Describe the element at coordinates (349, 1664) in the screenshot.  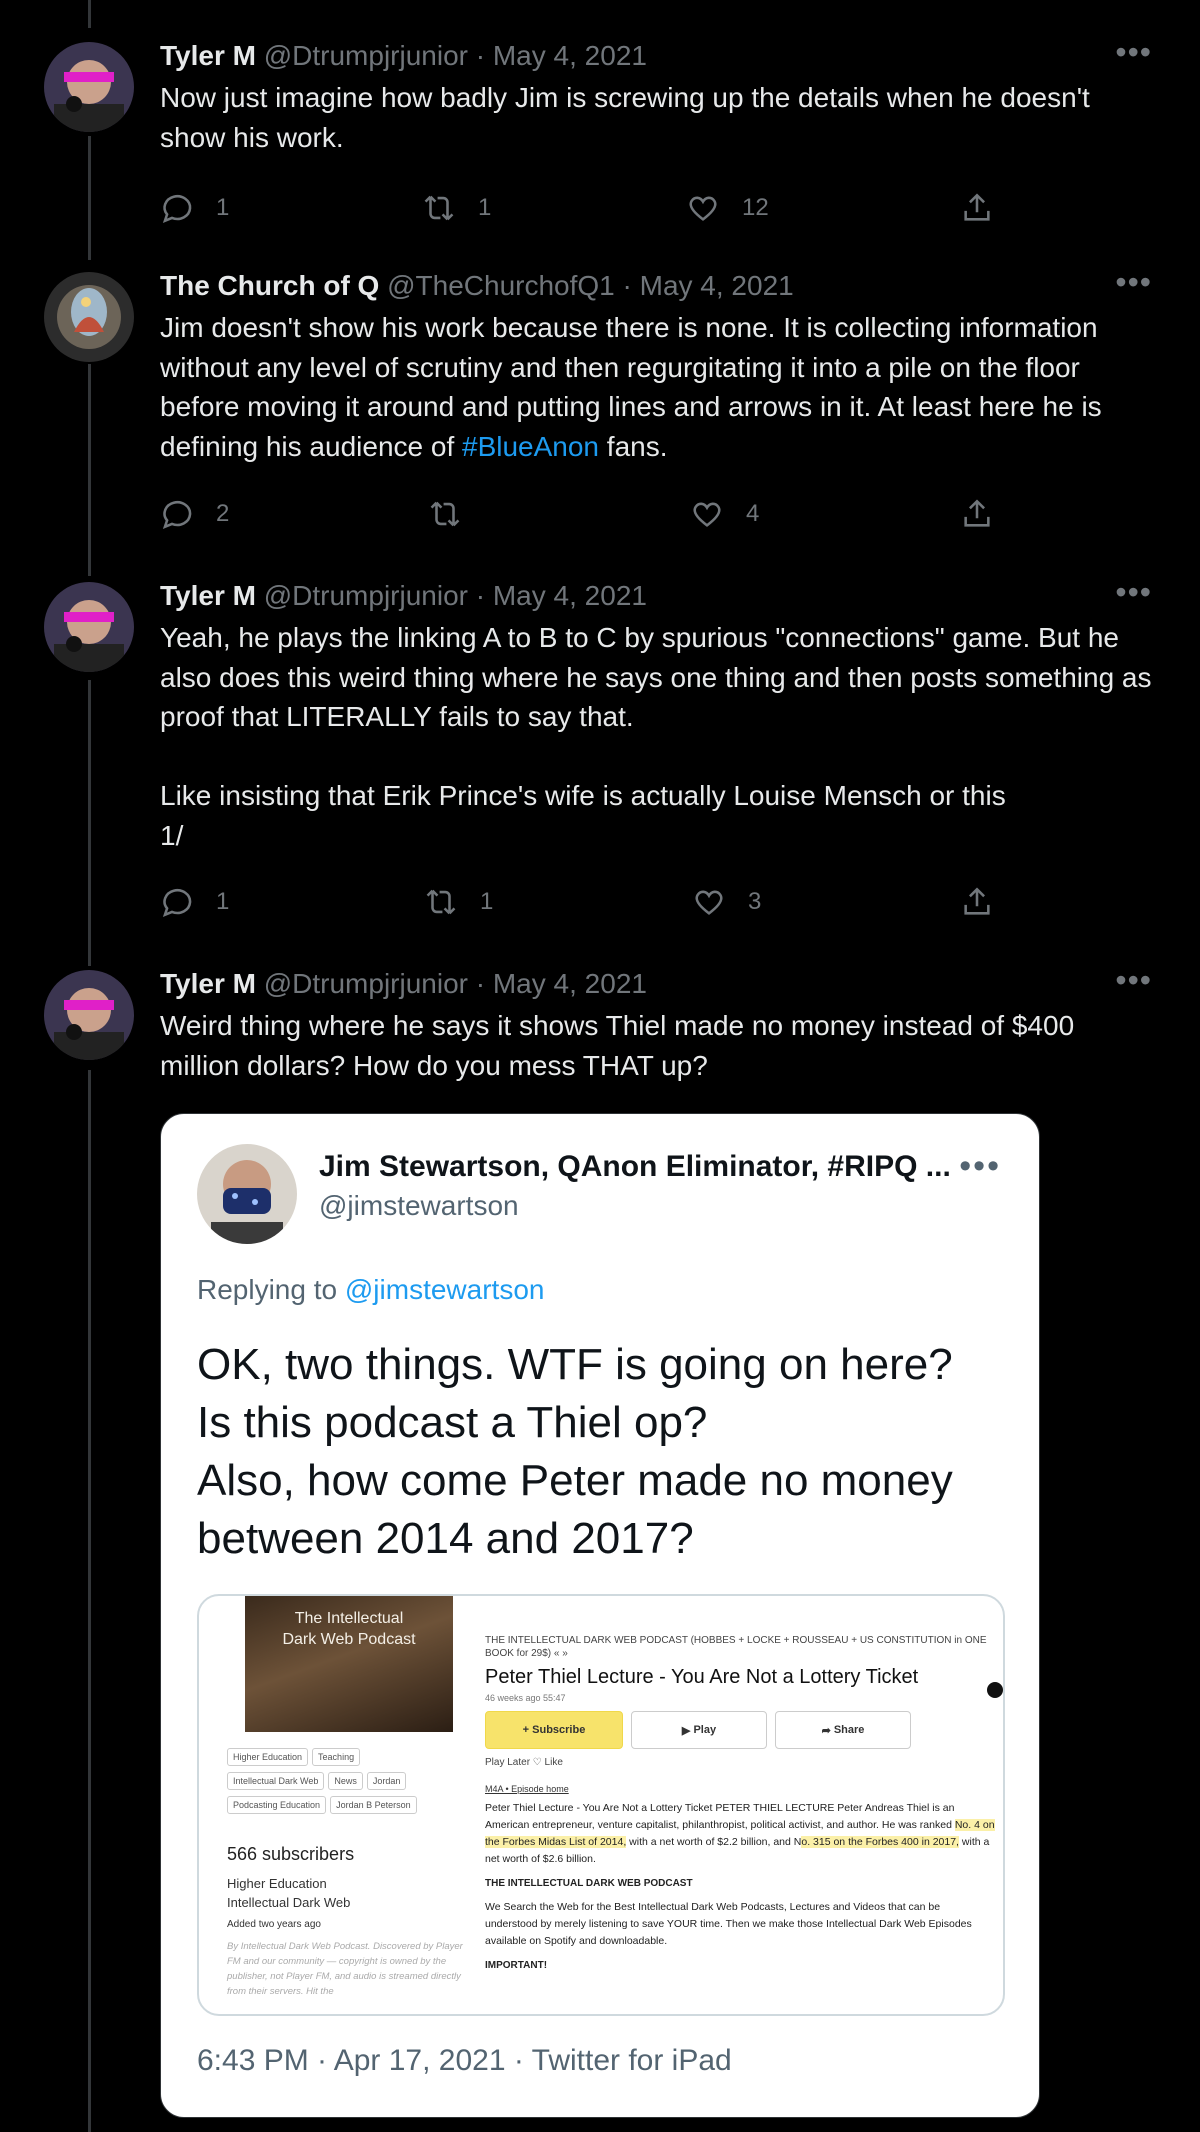
I see `podcast-artwork: The Intellectual Dark Web Podcast` at that location.